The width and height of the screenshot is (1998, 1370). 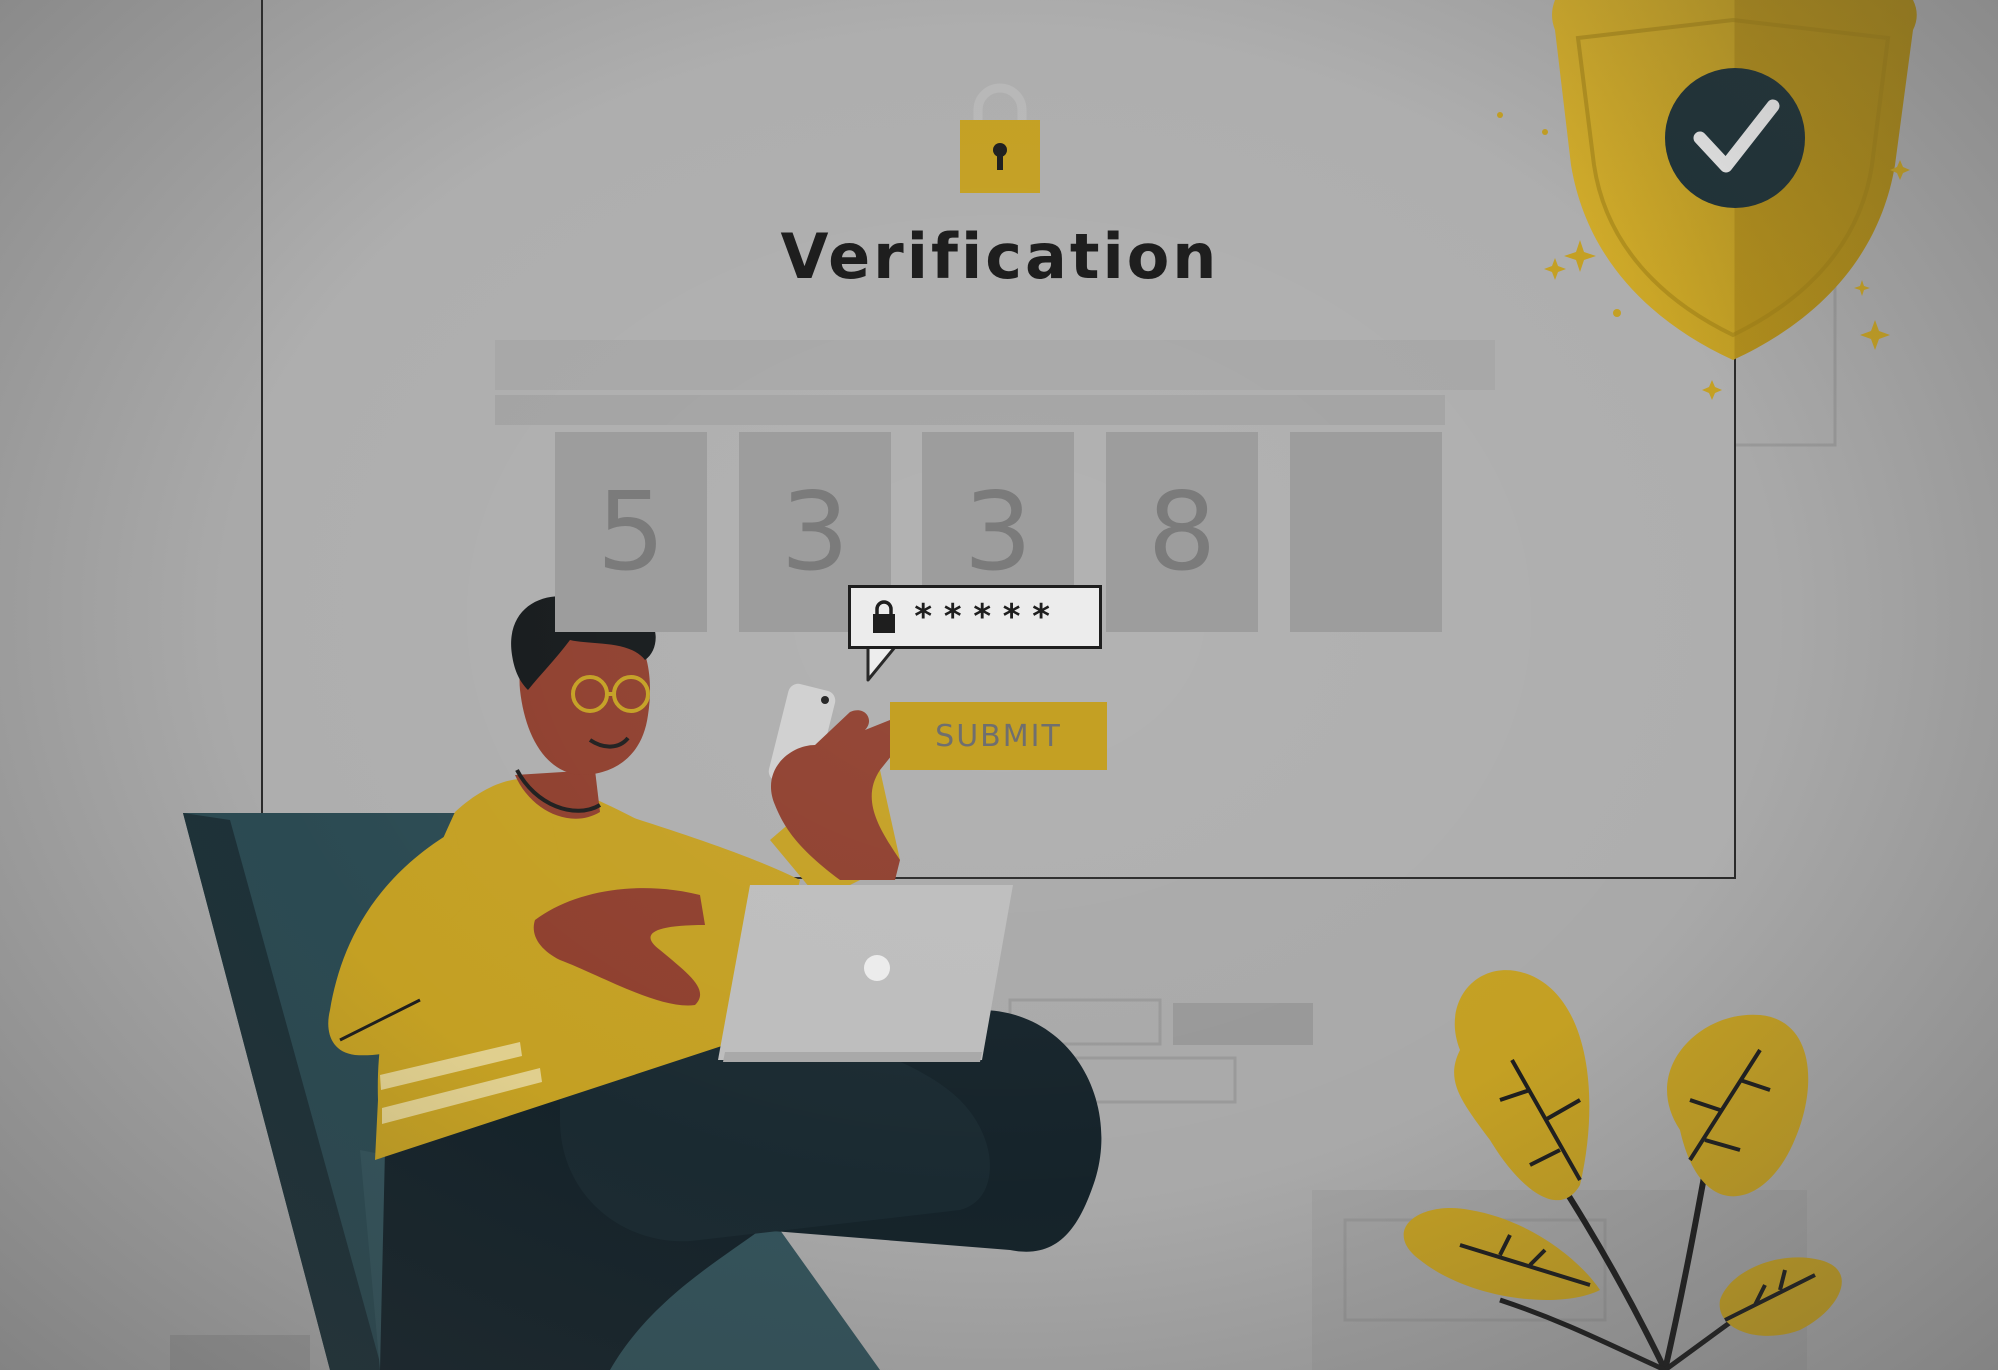 What do you see at coordinates (865, 973) in the screenshot?
I see `laptop` at bounding box center [865, 973].